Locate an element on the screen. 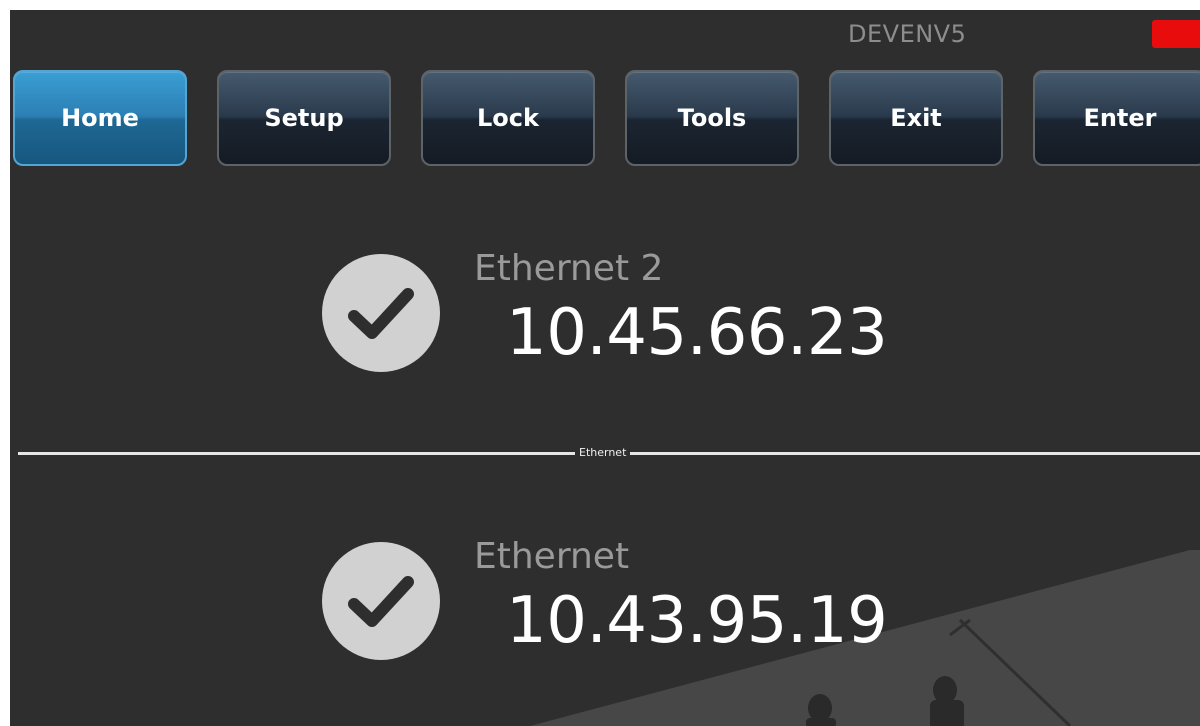  adapter-name: Ethernet is located at coordinates (552, 556).